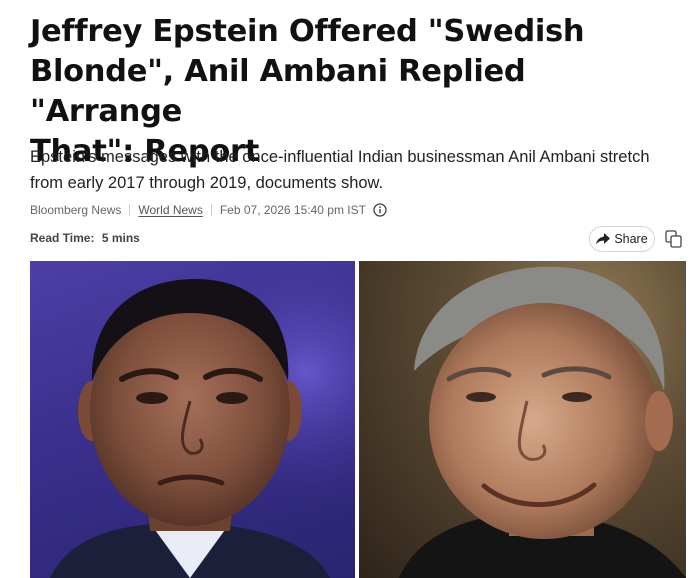 Image resolution: width=700 pixels, height=578 pixels. I want to click on copy-link-button, so click(674, 239).